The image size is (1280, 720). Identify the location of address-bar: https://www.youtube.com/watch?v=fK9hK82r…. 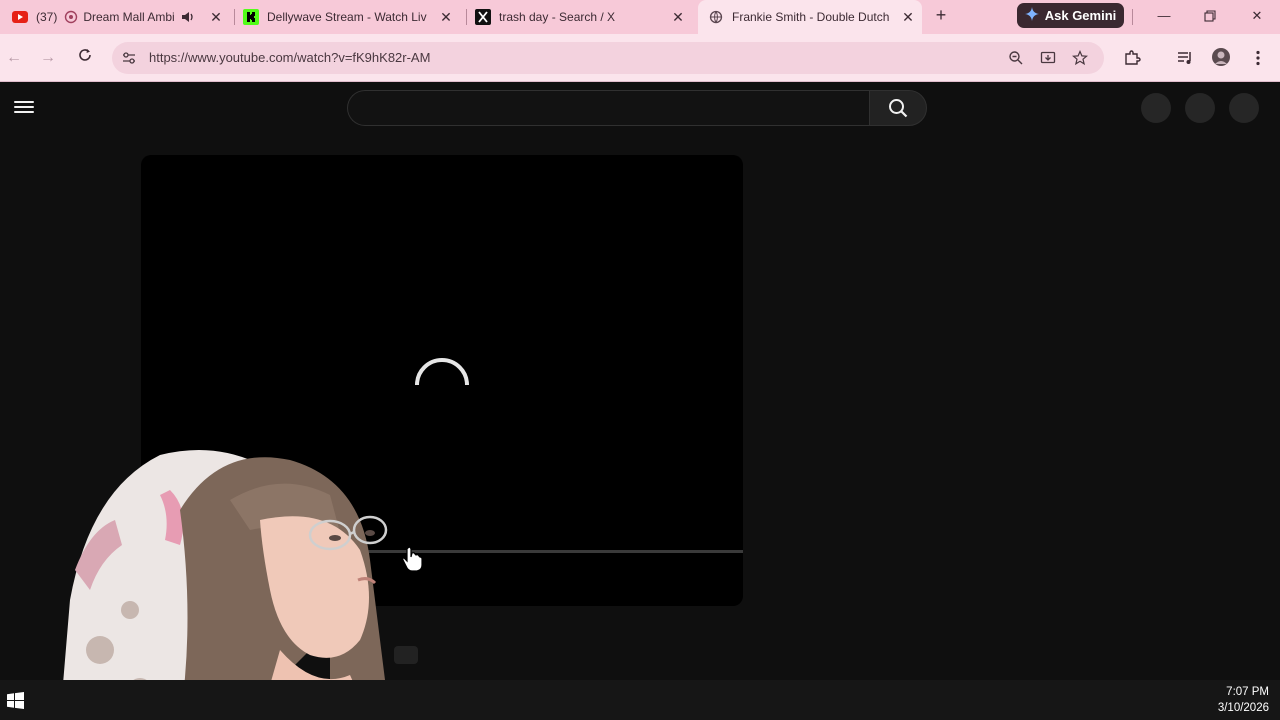
(608, 58).